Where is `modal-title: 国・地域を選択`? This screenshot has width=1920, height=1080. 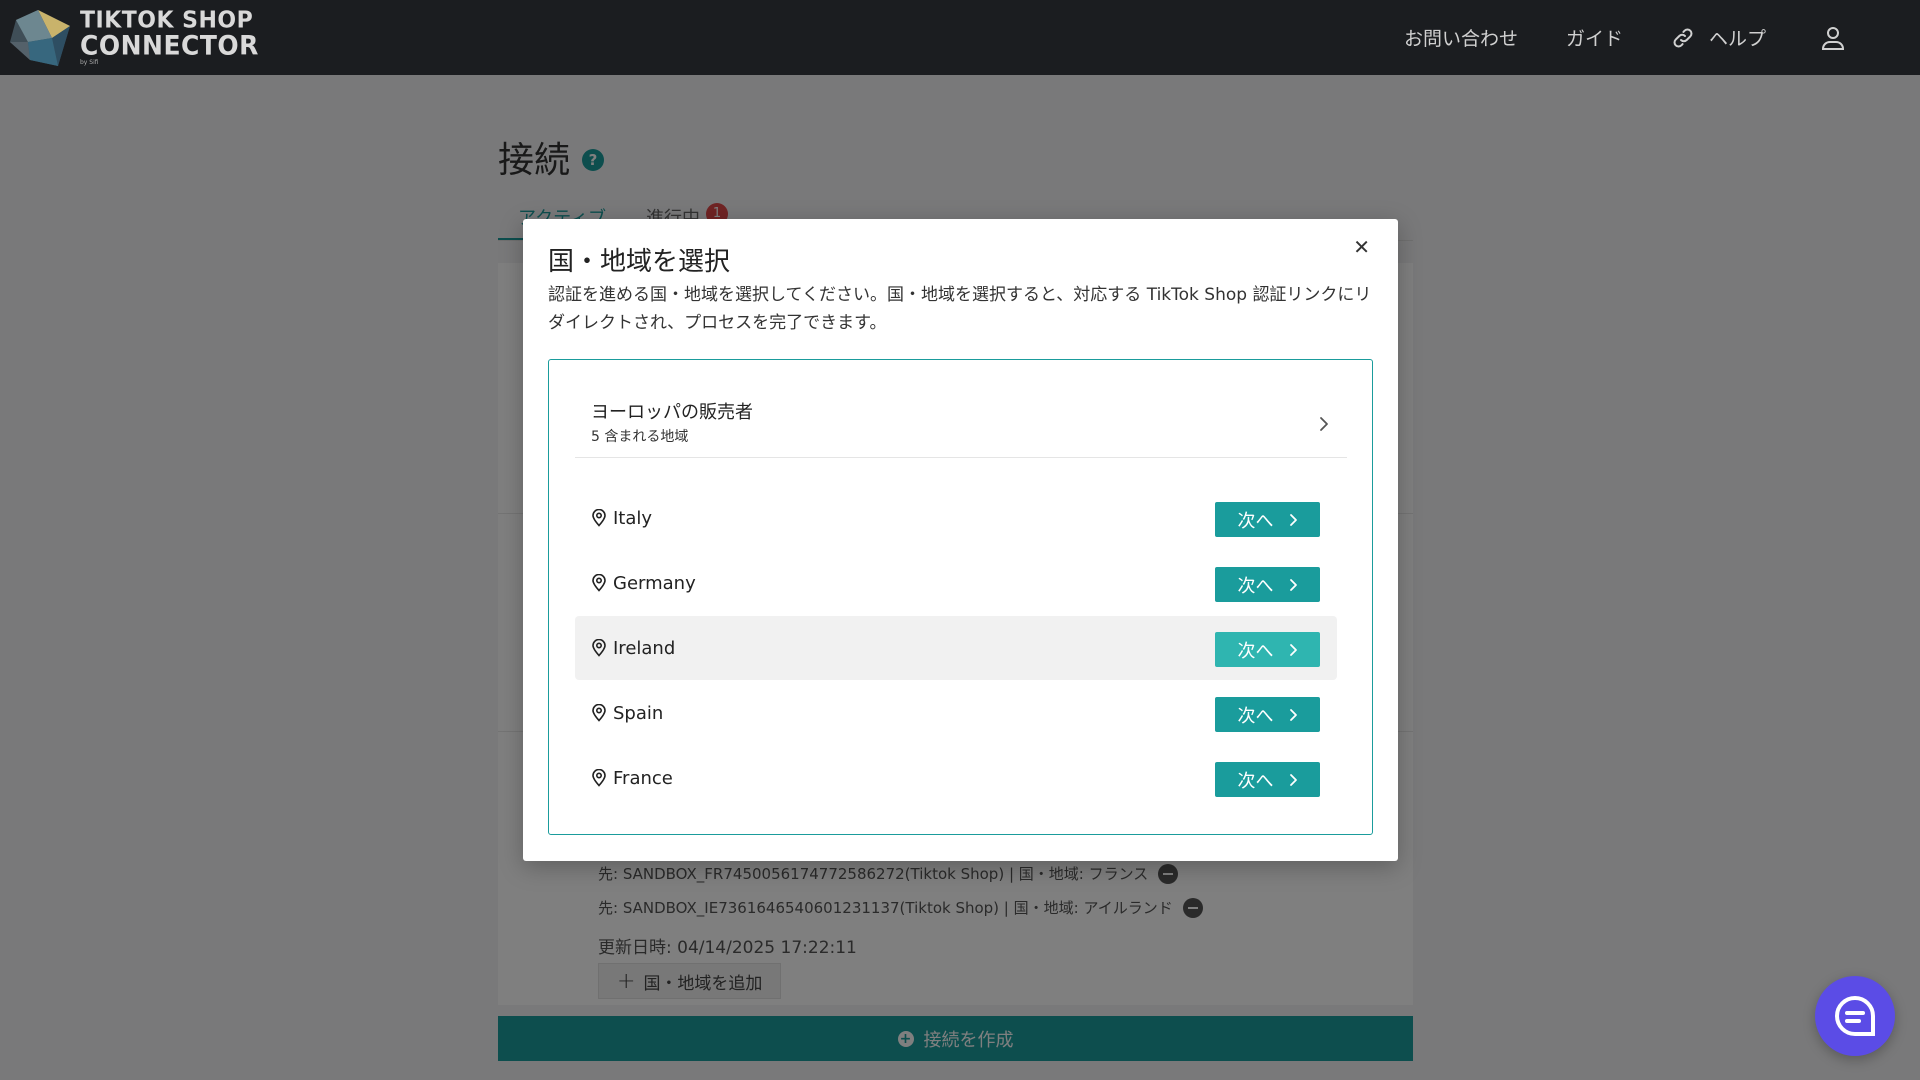
modal-title: 国・地域を選択 is located at coordinates (639, 262).